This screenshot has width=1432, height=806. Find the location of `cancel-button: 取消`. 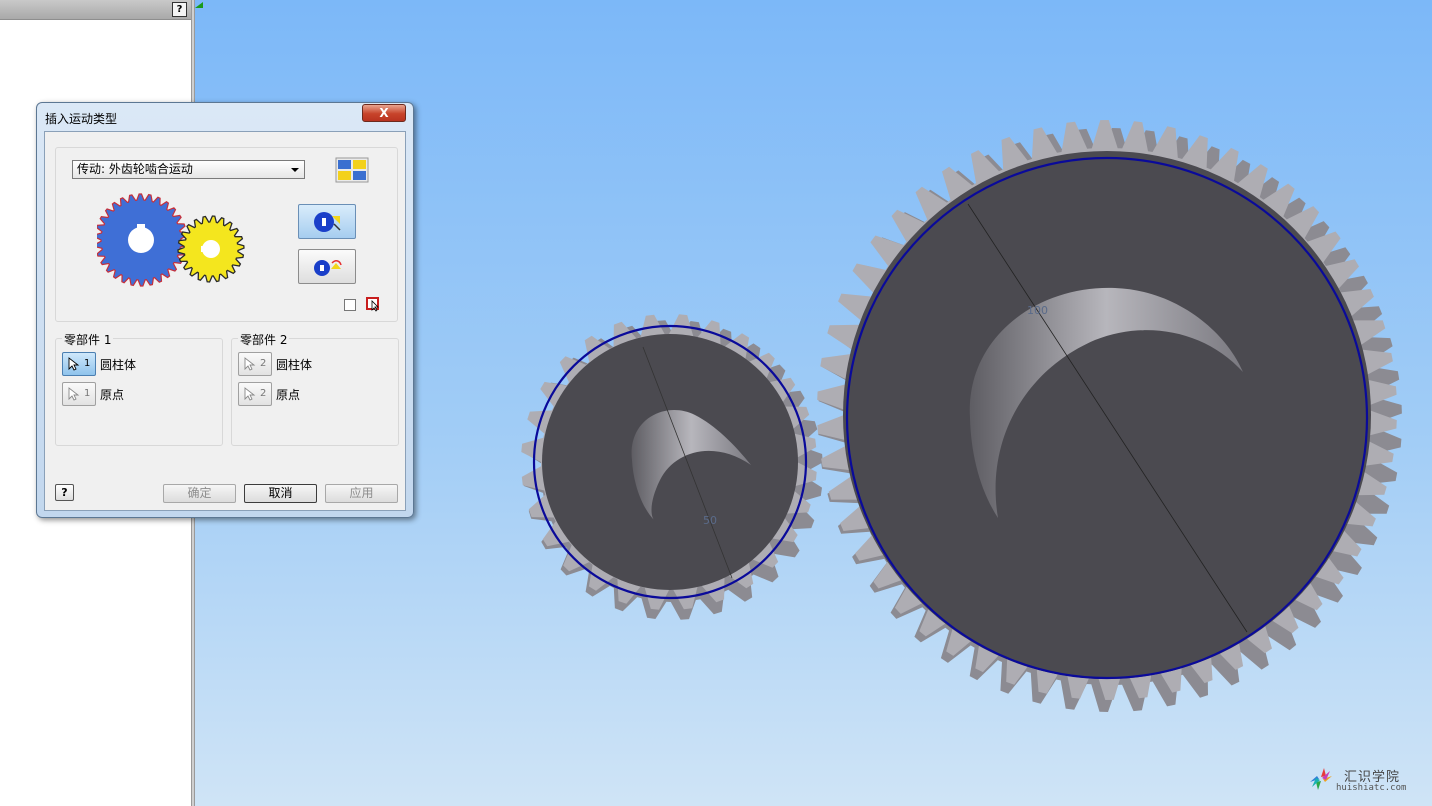

cancel-button: 取消 is located at coordinates (280, 493).